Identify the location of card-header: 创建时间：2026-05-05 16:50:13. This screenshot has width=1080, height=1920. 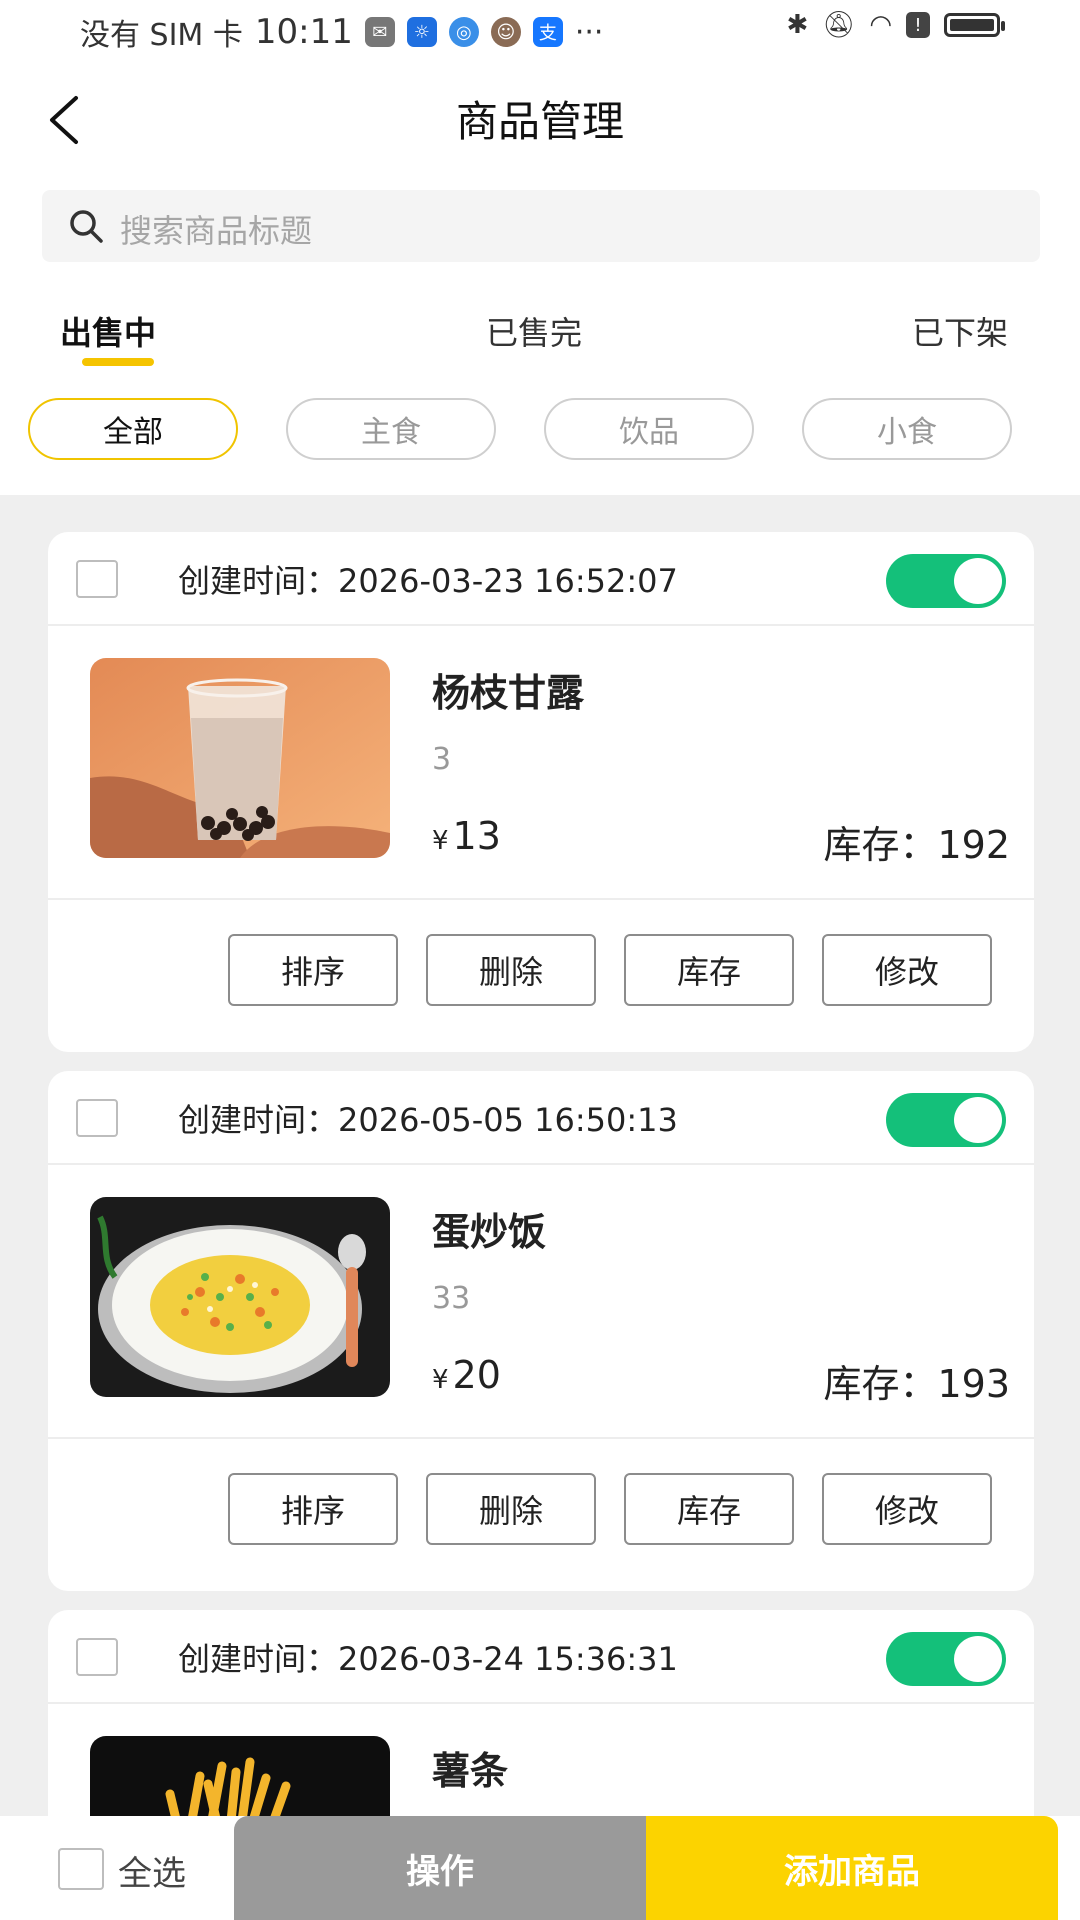
(541, 1118).